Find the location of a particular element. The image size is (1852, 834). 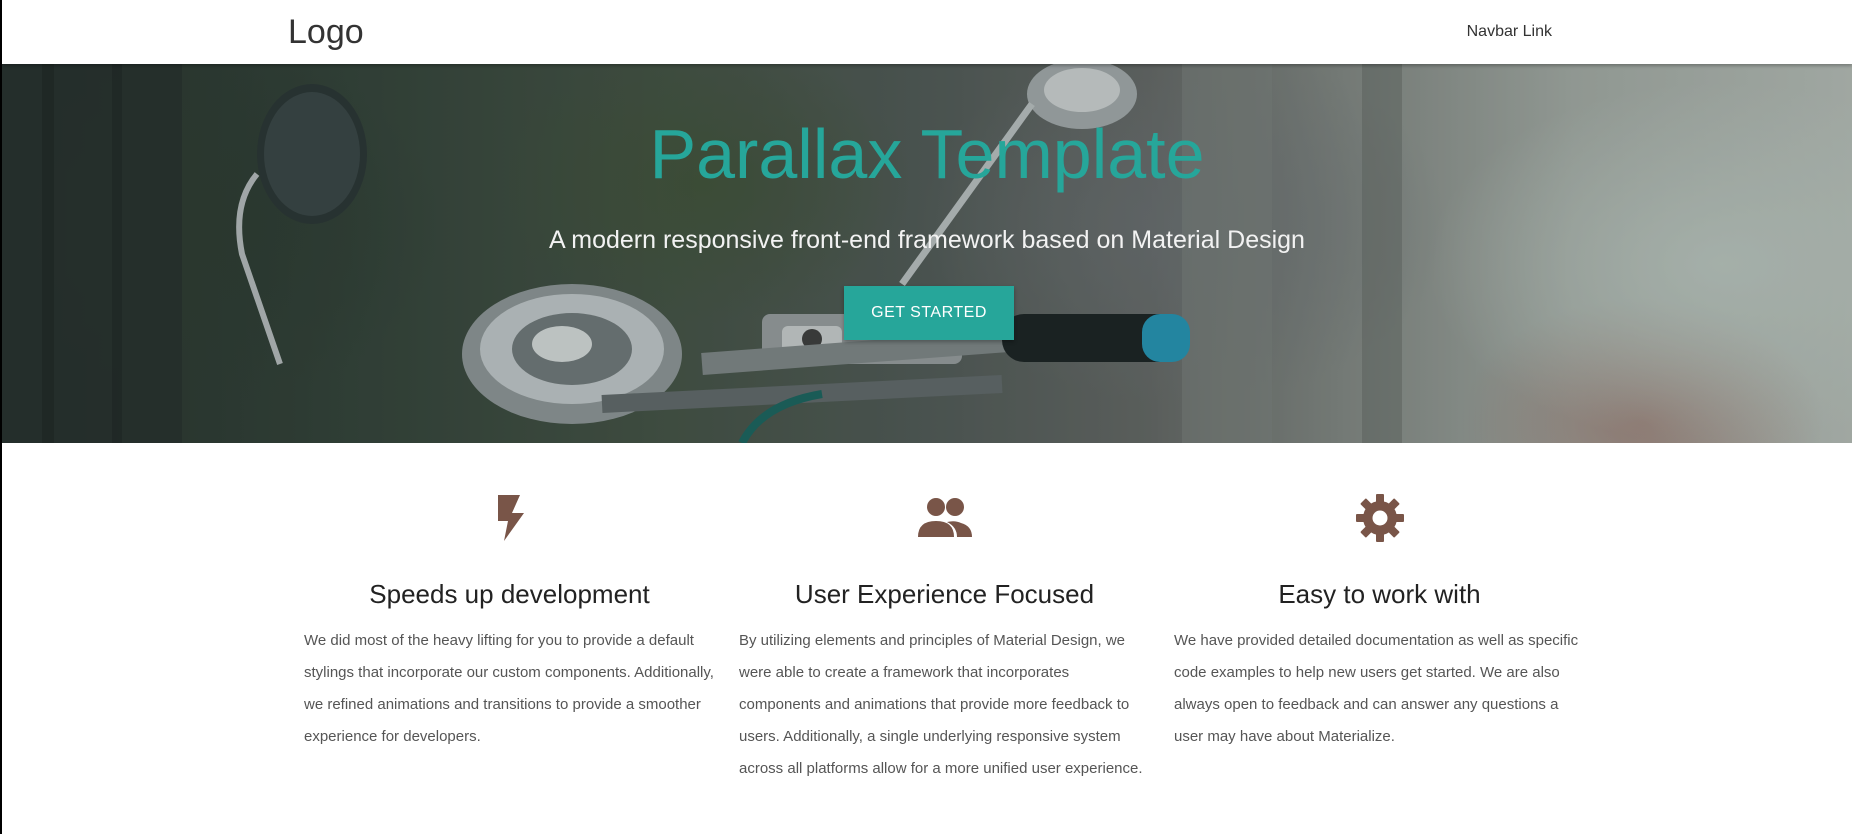

navbar: Logo Navbar Link is located at coordinates (927, 32).